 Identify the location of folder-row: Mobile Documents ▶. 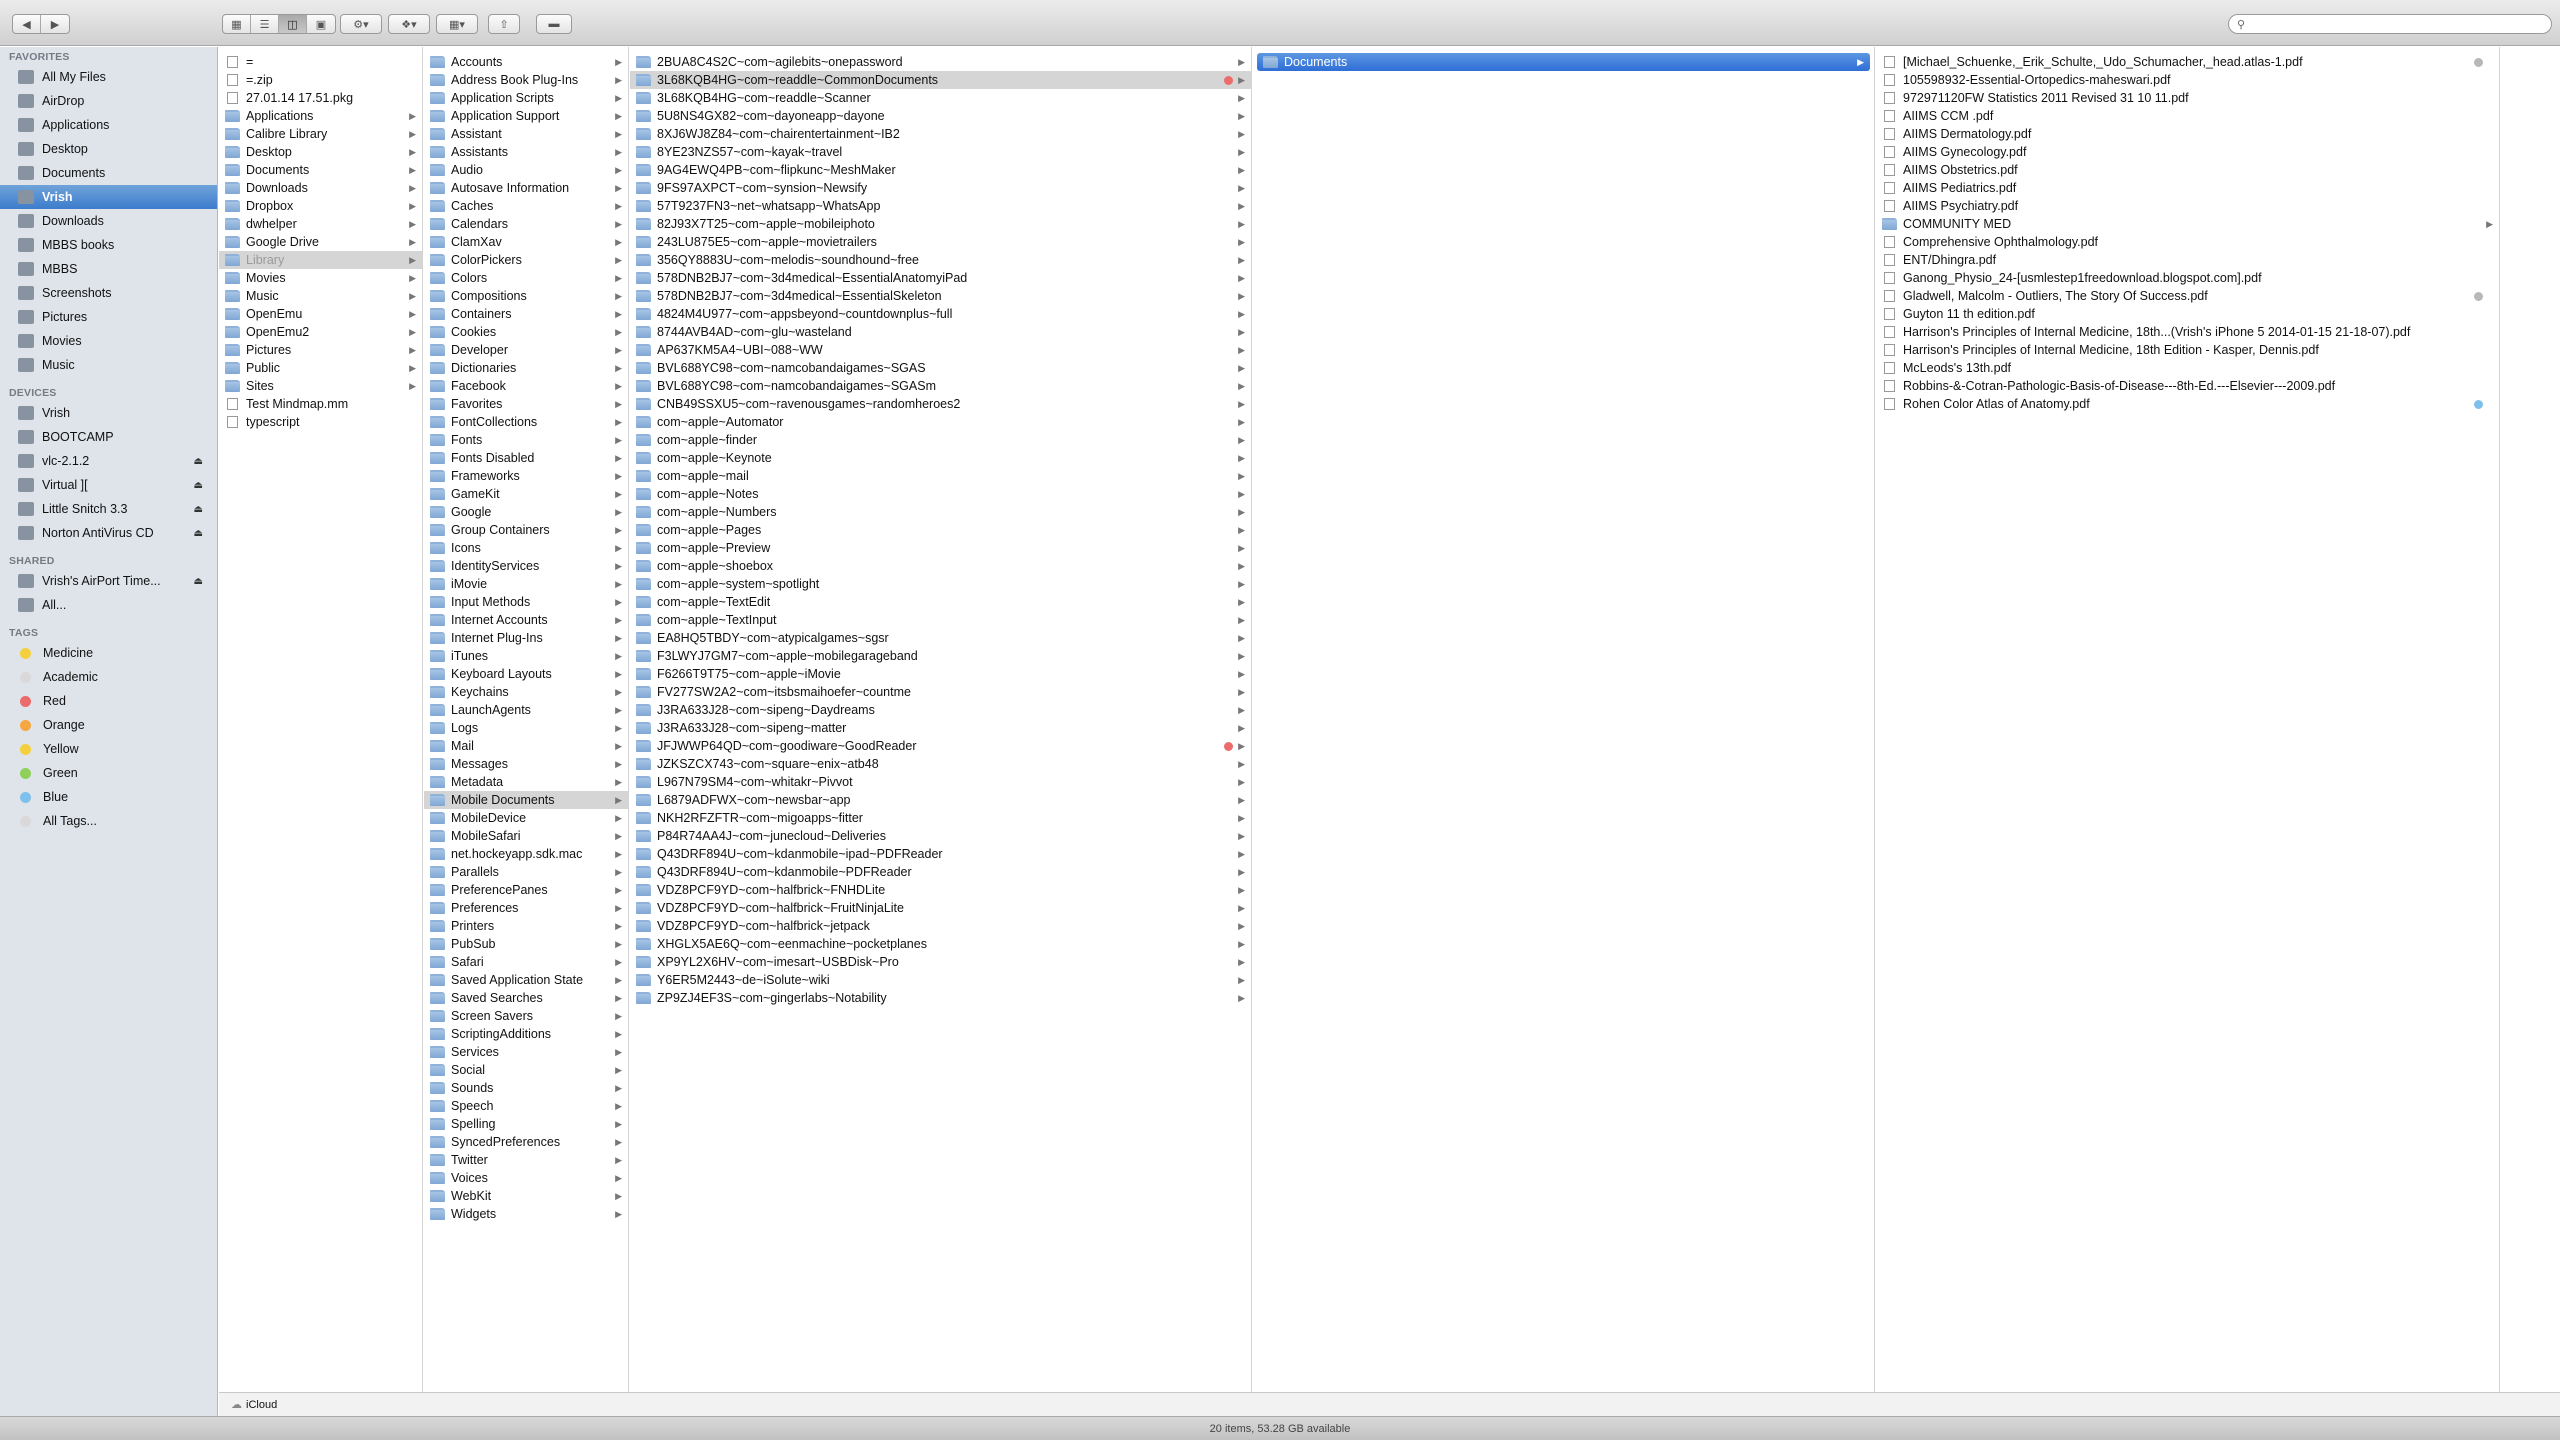
(526, 800).